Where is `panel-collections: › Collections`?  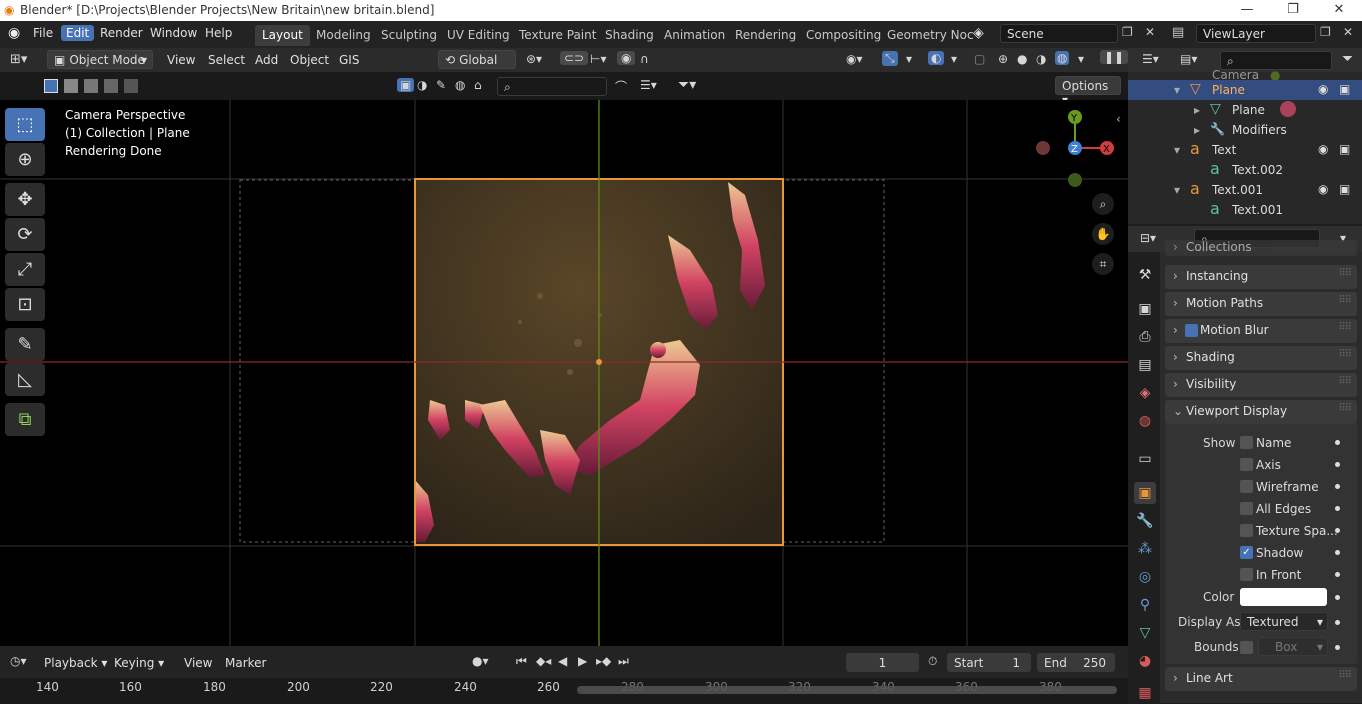
panel-collections: › Collections is located at coordinates (1261, 248).